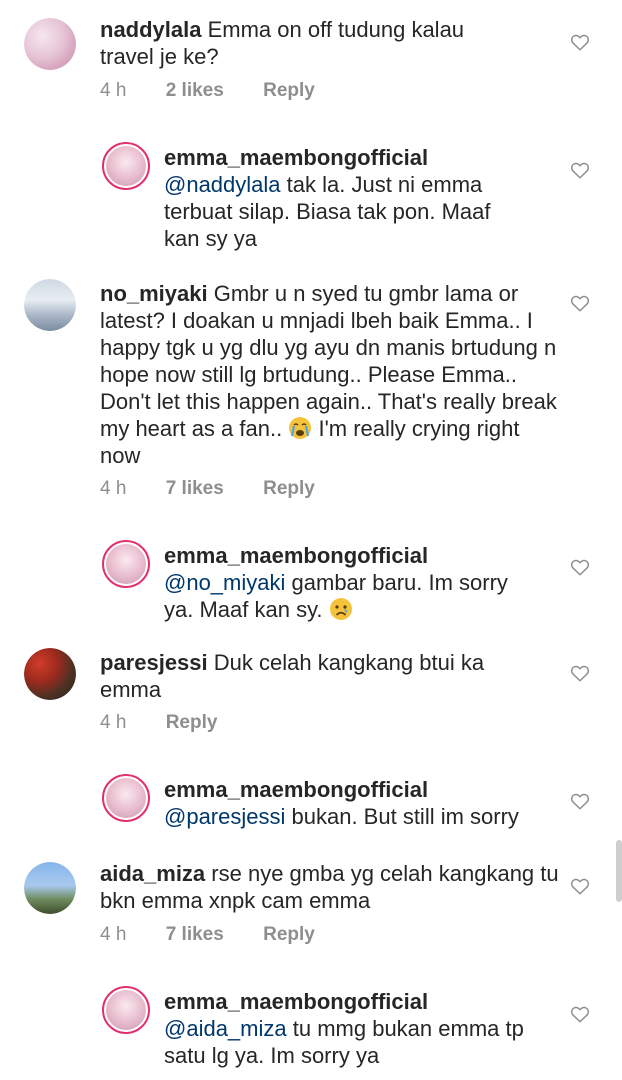  I want to click on comment-likes: 2 likes, so click(195, 90).